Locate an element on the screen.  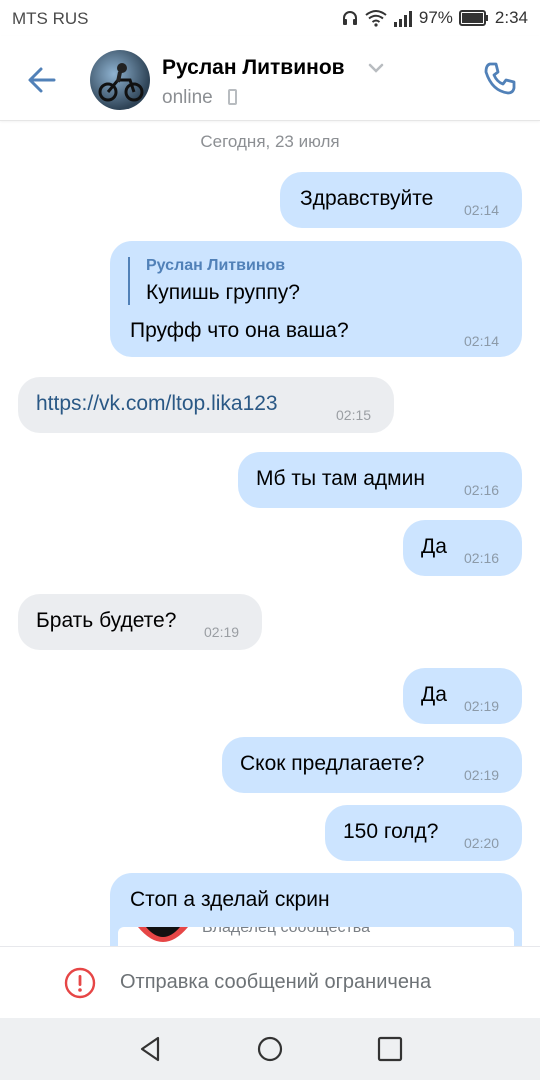
message-outgoing: Мб ты там админ 02:16 is located at coordinates (380, 480).